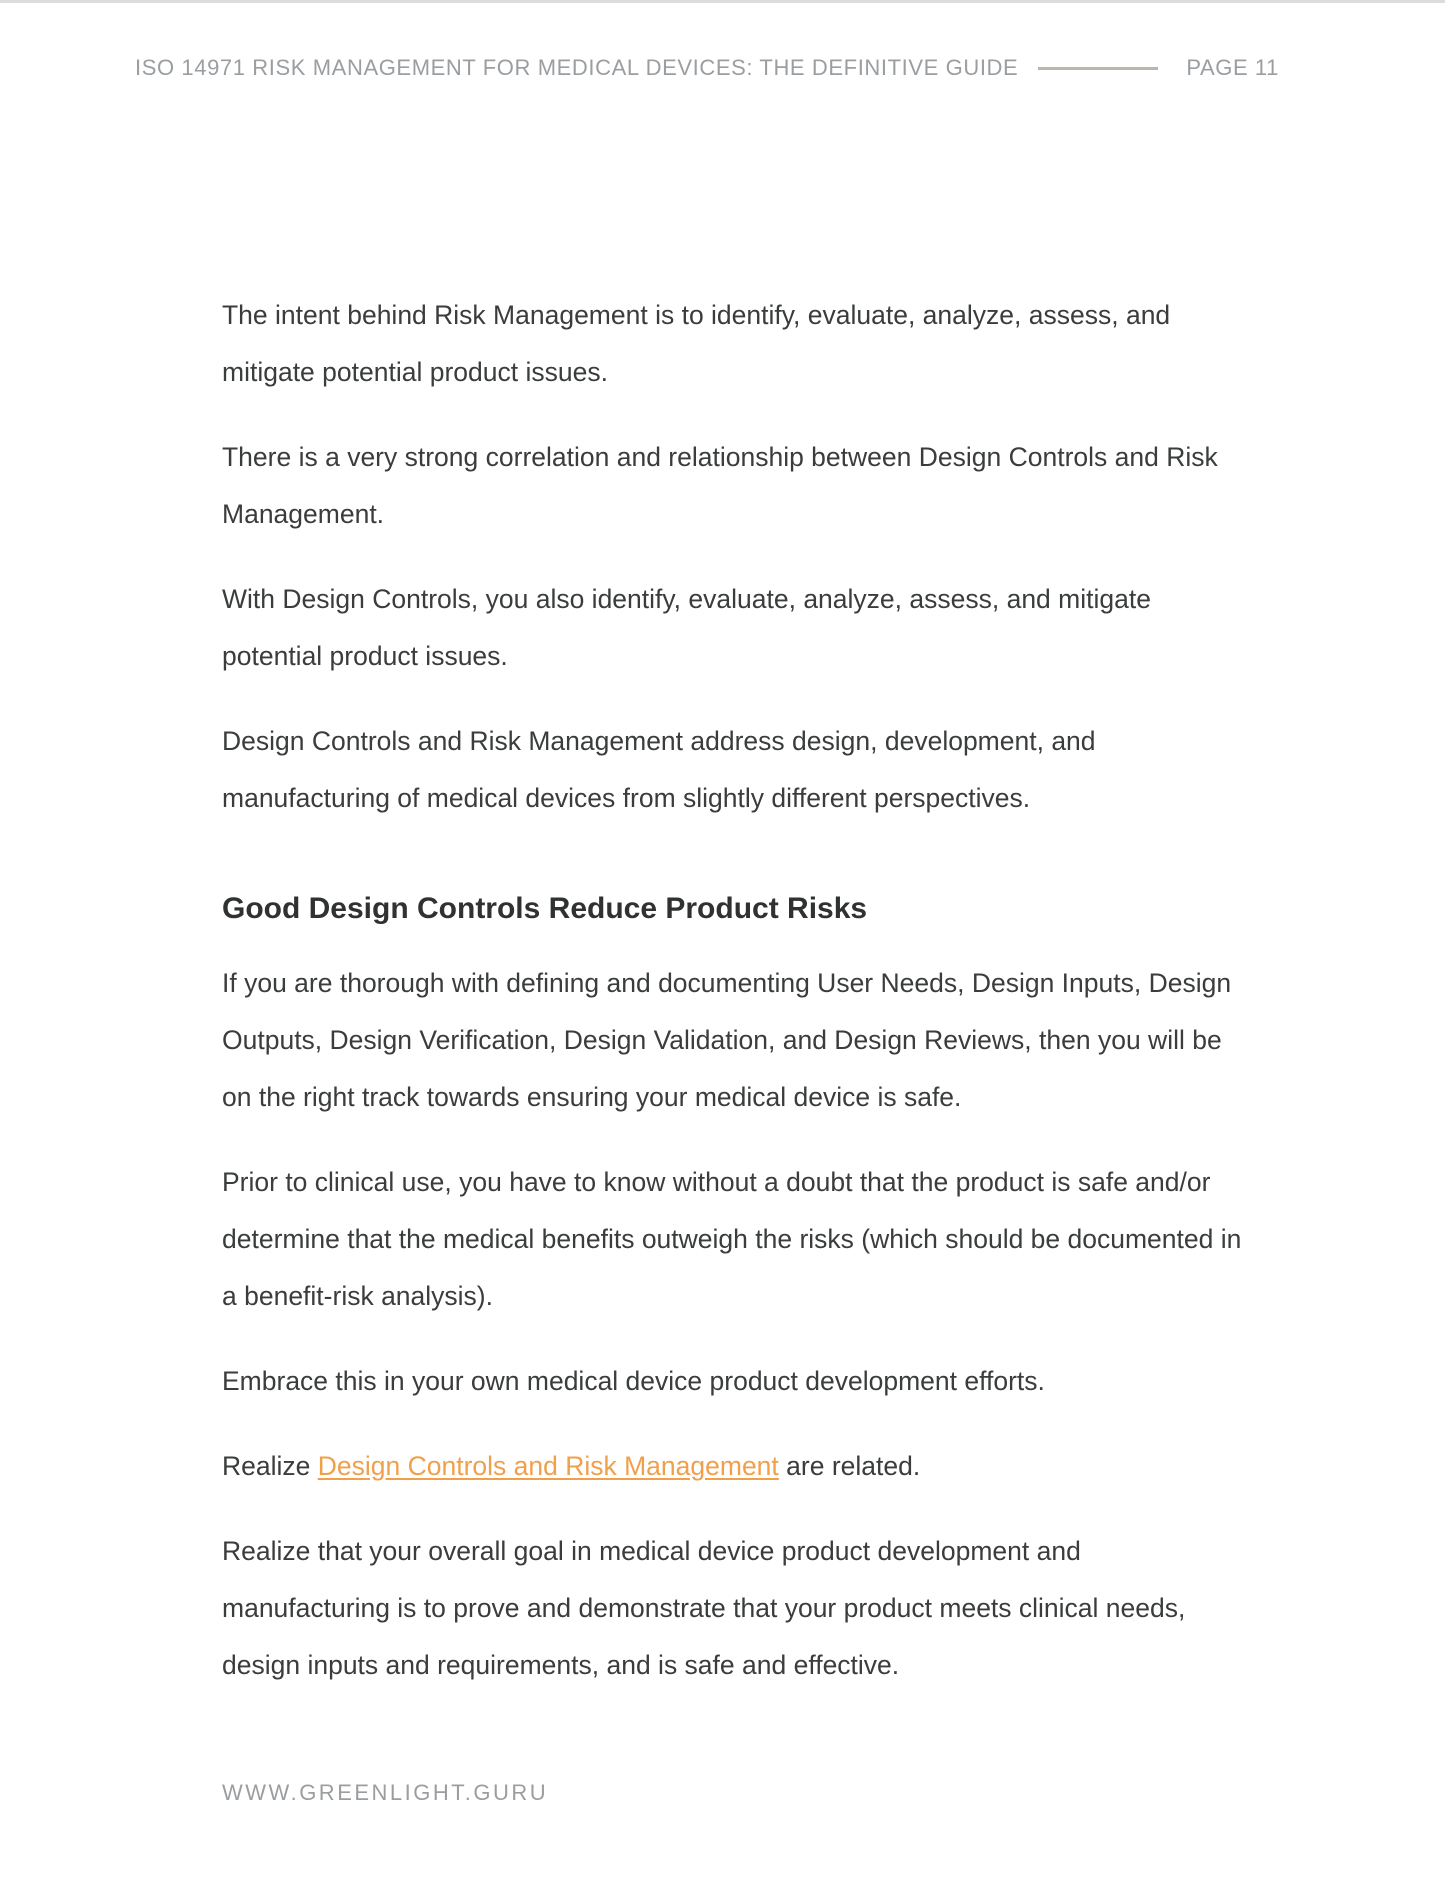 The width and height of the screenshot is (1445, 1879). What do you see at coordinates (270, 1466) in the screenshot?
I see `link-lead-text: Realize` at bounding box center [270, 1466].